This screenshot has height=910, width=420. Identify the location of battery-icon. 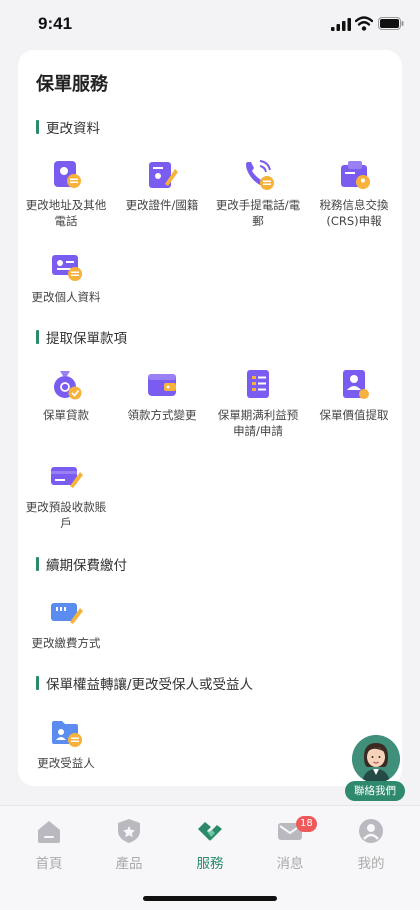
(391, 23).